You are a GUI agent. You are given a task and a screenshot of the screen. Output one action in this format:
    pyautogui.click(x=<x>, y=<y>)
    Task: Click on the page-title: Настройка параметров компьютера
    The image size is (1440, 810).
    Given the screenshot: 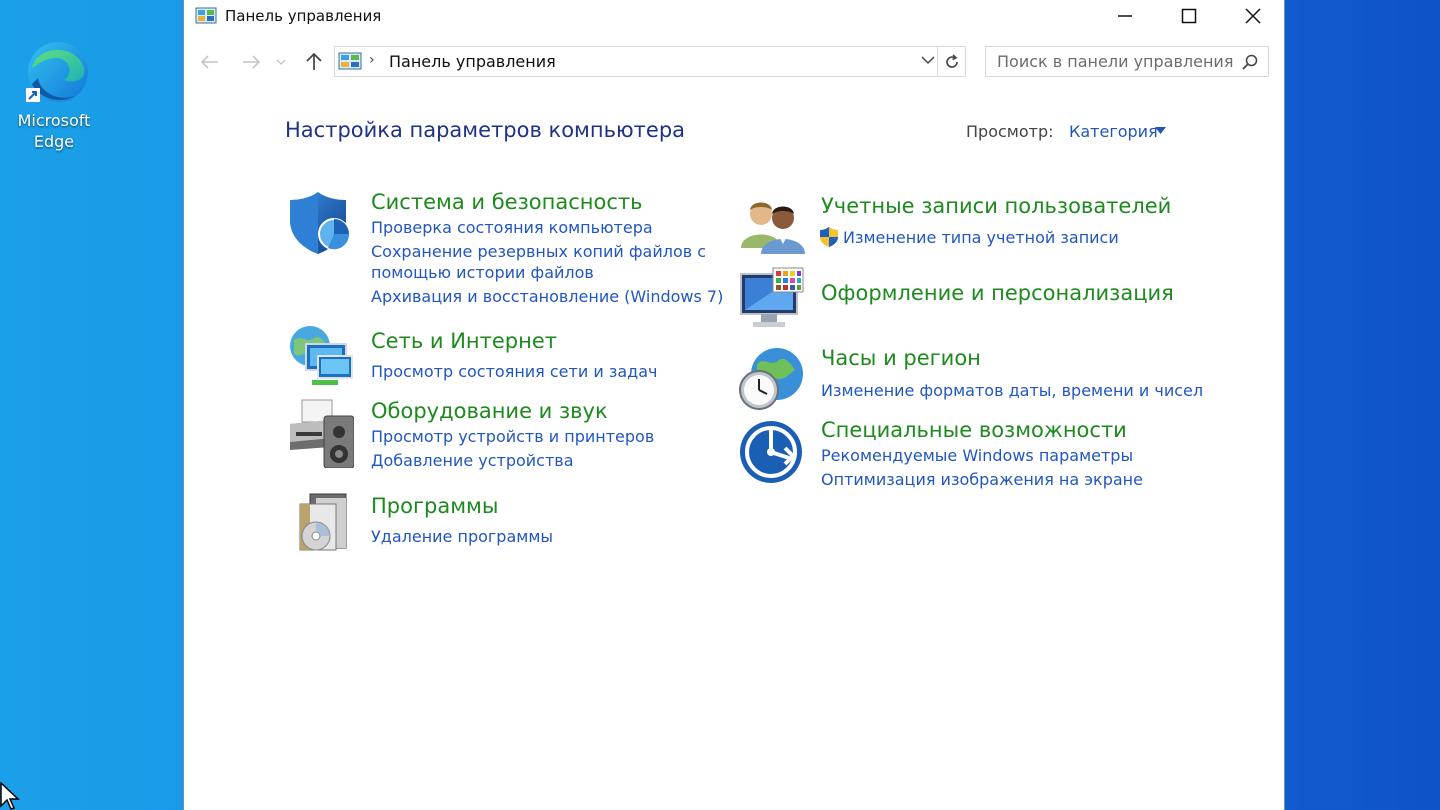 What is the action you would take?
    pyautogui.click(x=485, y=130)
    